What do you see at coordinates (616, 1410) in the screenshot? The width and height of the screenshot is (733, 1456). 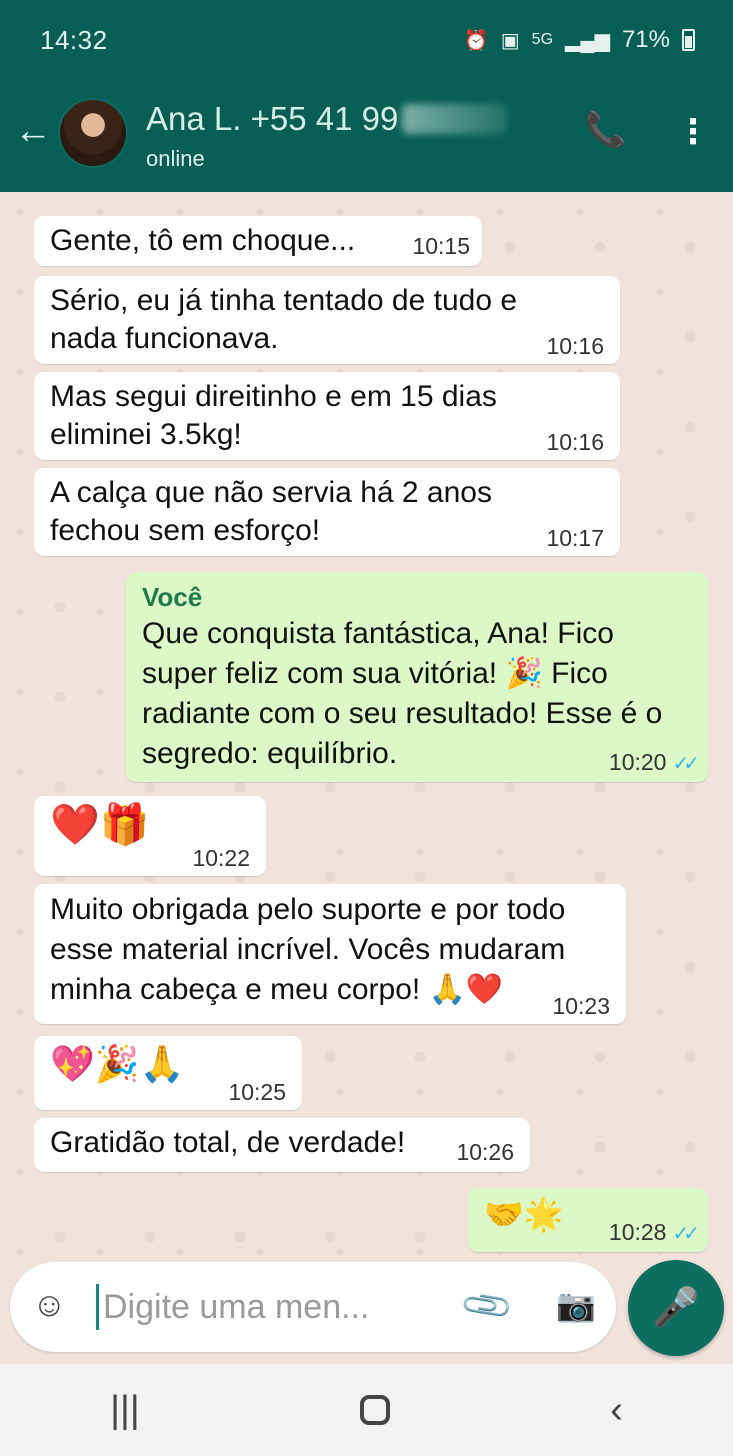 I see `back-icon: ‹` at bounding box center [616, 1410].